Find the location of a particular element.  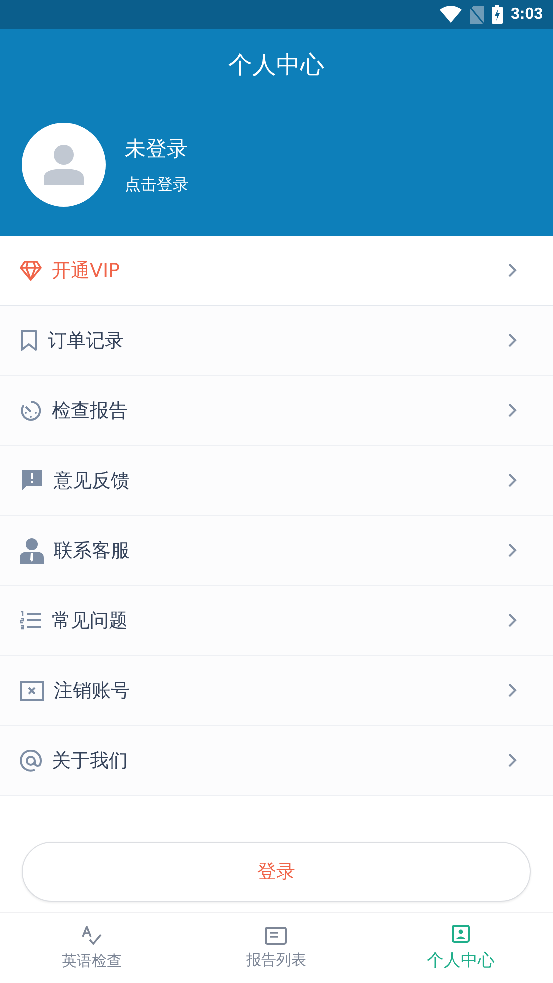

person-icon is located at coordinates (64, 165).